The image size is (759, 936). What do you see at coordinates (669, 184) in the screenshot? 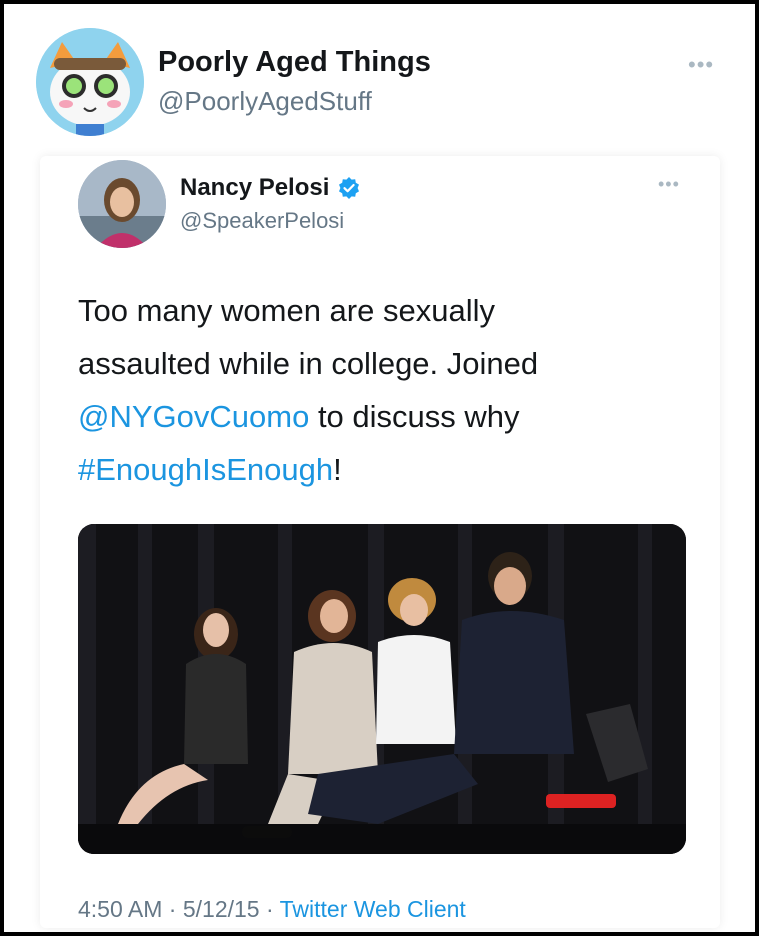
I see `inner-more-options-icon: •••` at bounding box center [669, 184].